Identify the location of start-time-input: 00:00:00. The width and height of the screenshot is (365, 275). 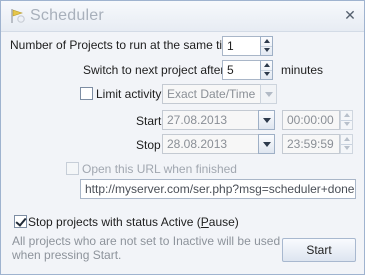
(311, 120).